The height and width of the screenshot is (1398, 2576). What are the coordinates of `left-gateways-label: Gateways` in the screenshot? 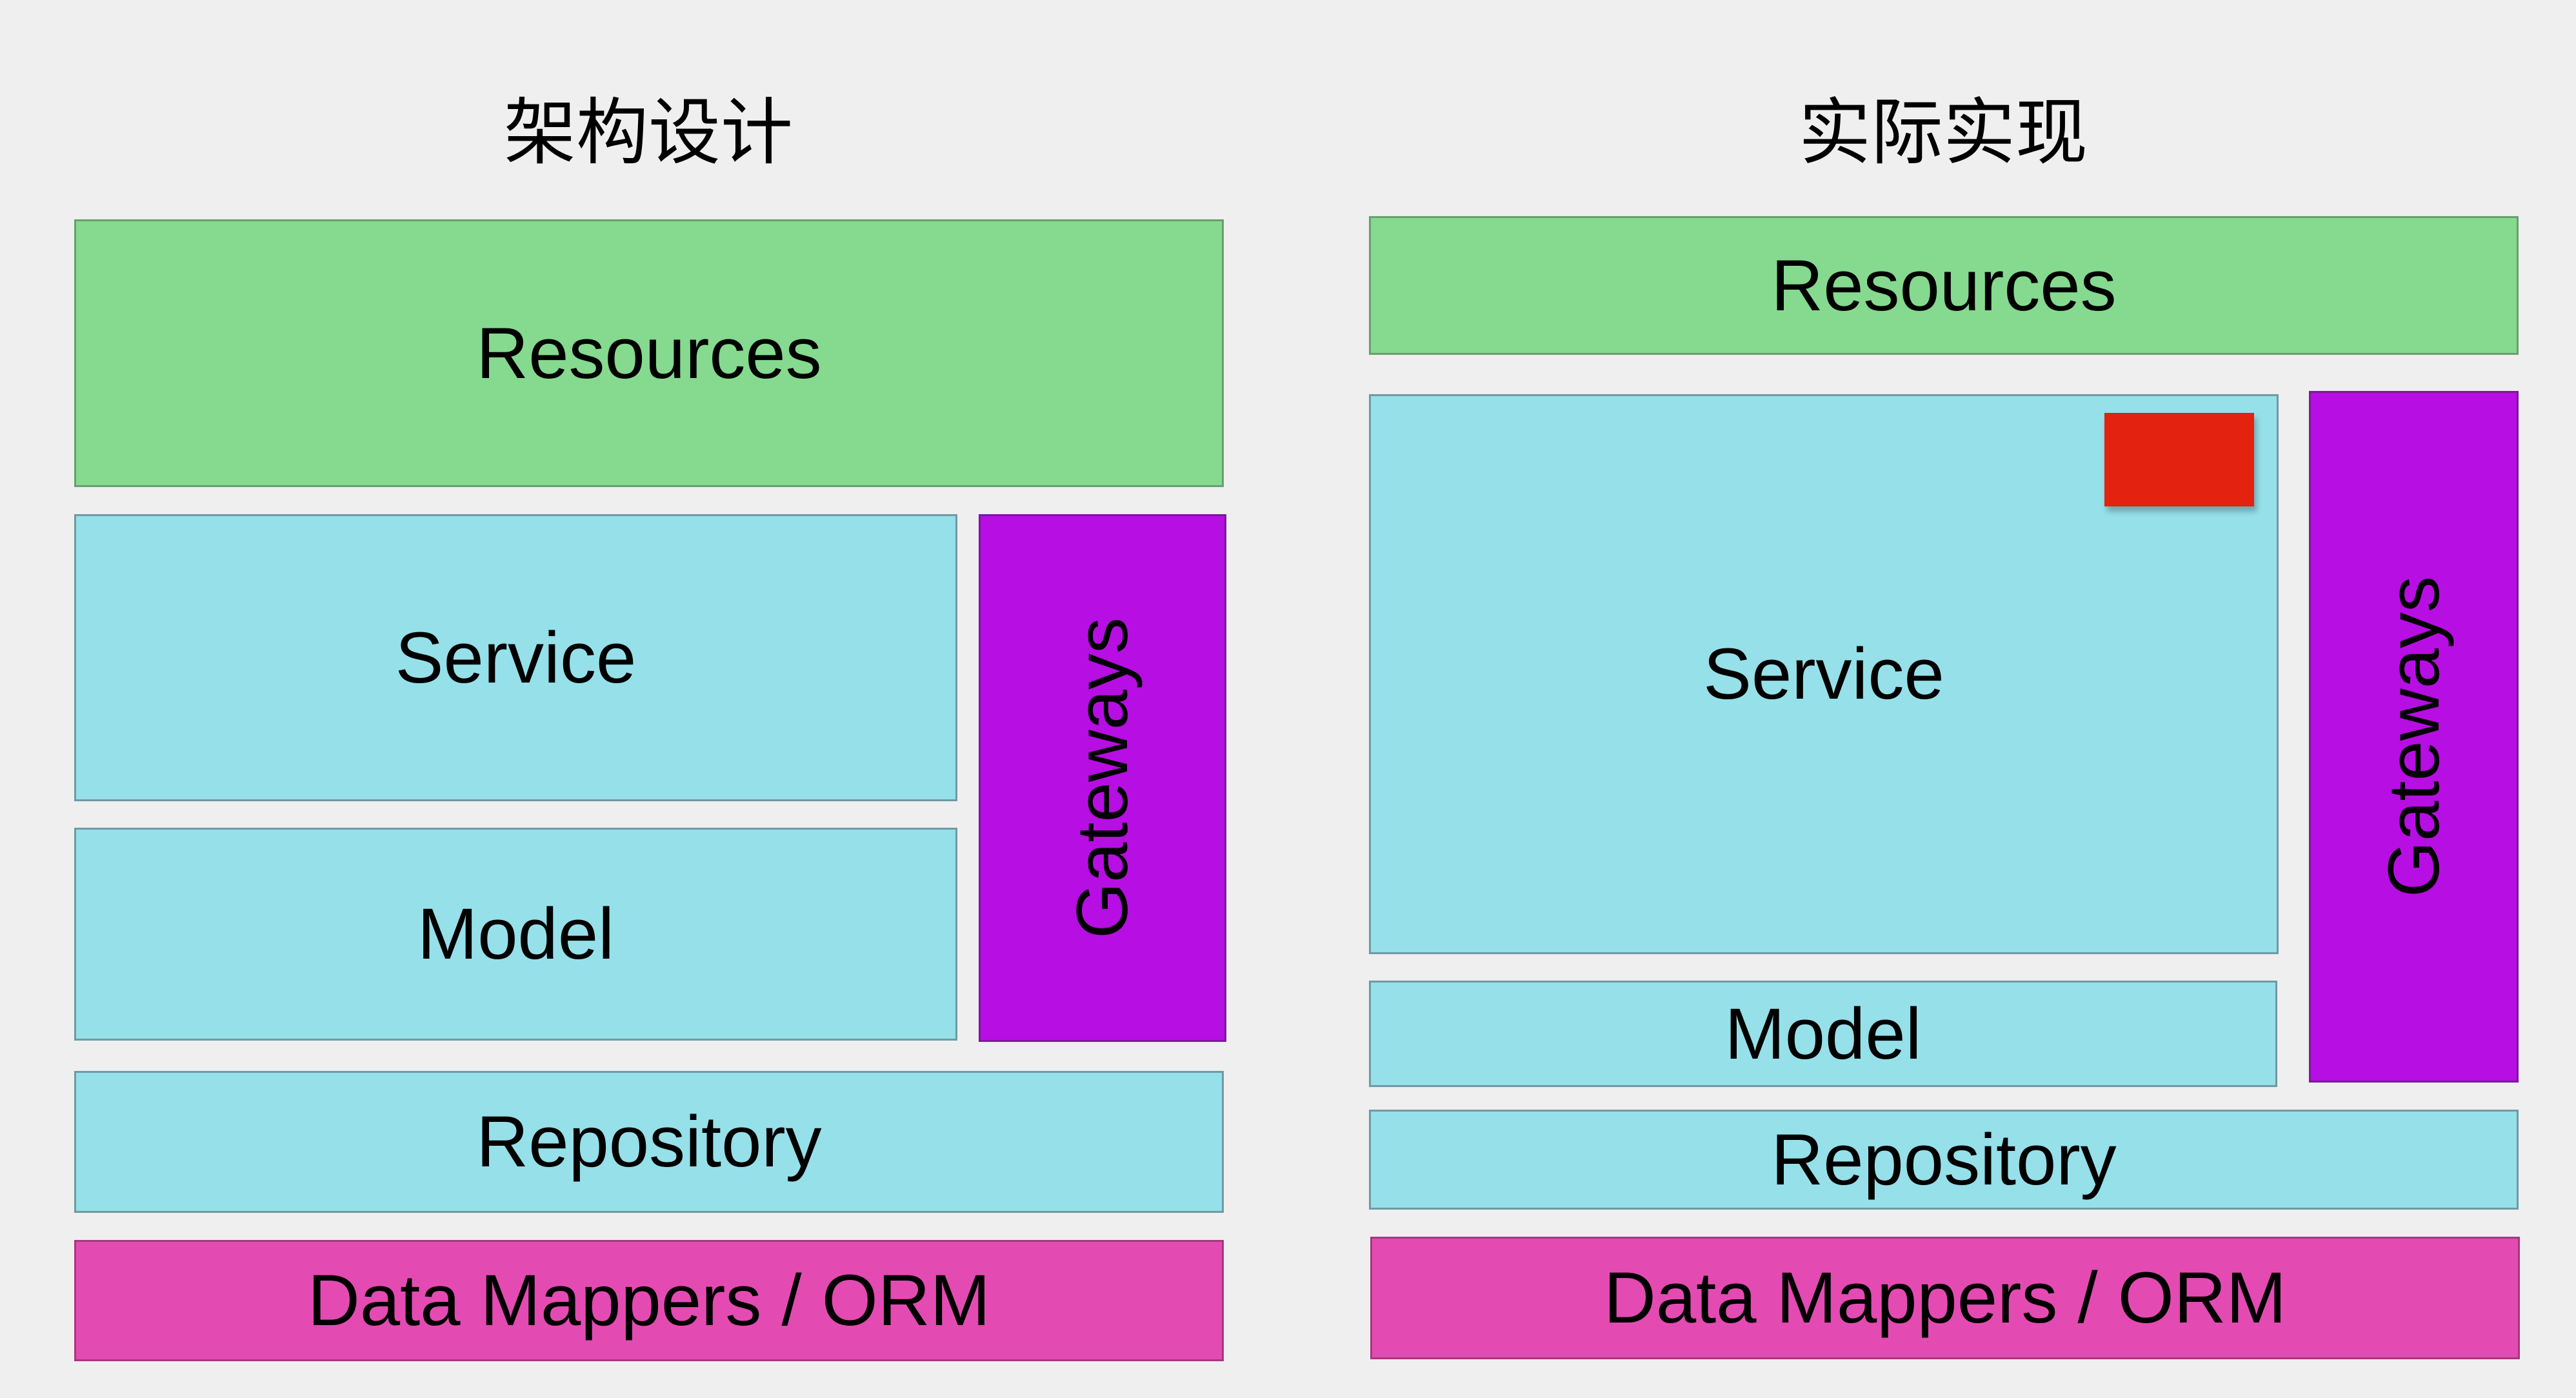 It's located at (1102, 778).